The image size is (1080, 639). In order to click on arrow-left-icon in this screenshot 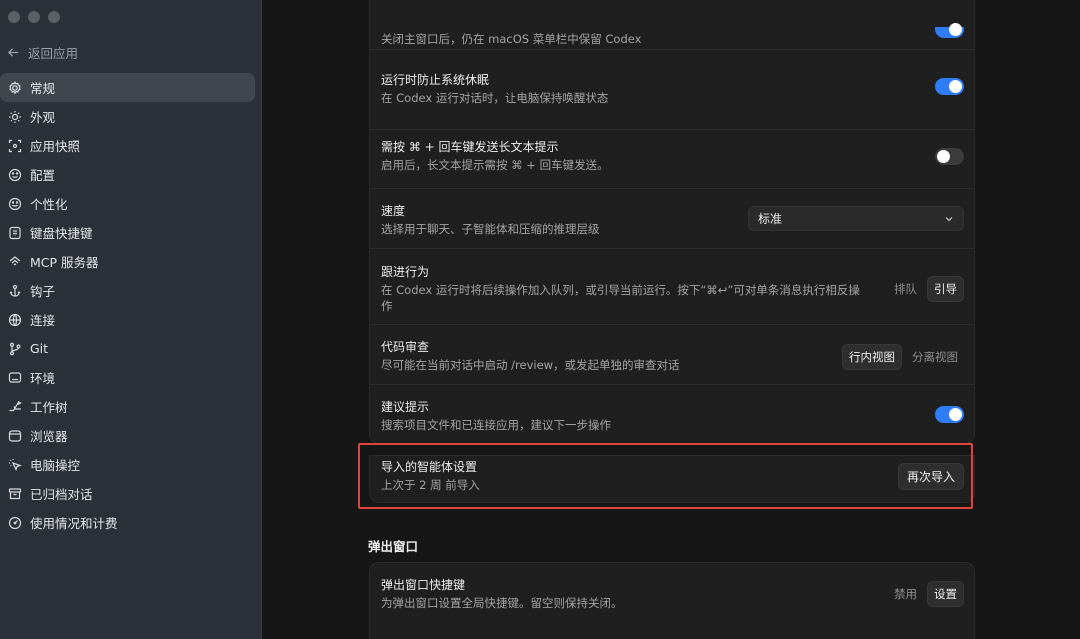, I will do `click(13, 52)`.